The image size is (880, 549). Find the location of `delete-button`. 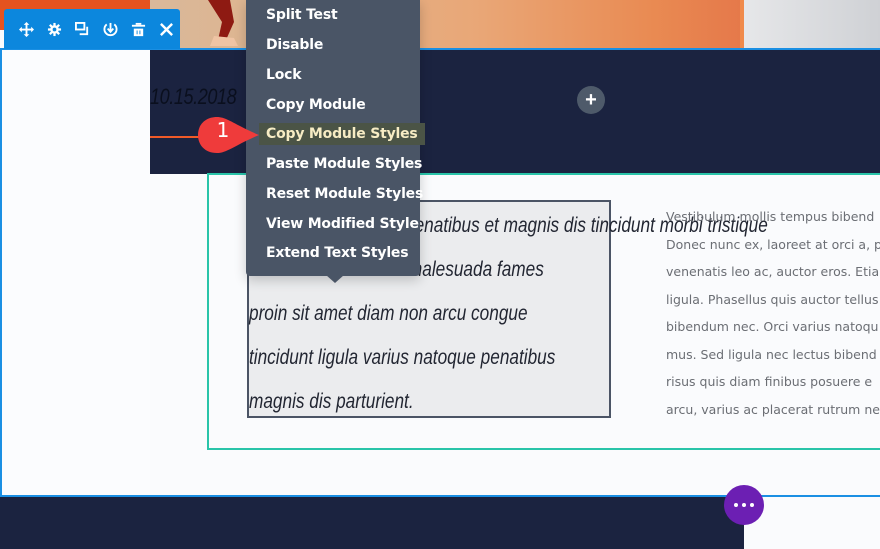

delete-button is located at coordinates (138, 29).